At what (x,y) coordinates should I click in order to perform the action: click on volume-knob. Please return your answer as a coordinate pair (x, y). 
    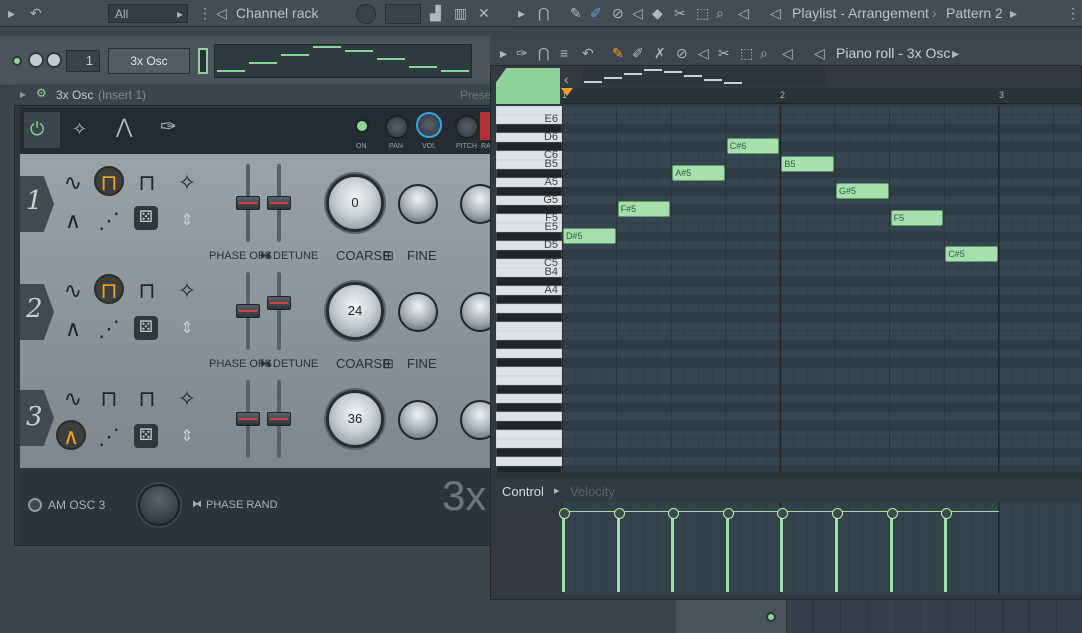
    Looking at the image, I should click on (54, 60).